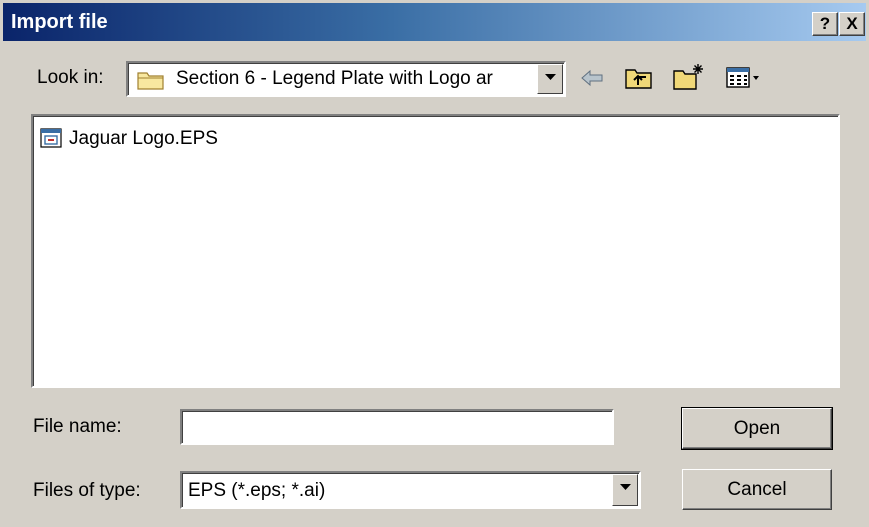 Image resolution: width=869 pixels, height=527 pixels. What do you see at coordinates (257, 490) in the screenshot?
I see `files-of-type-value: EPS (*.eps; *.ai)` at bounding box center [257, 490].